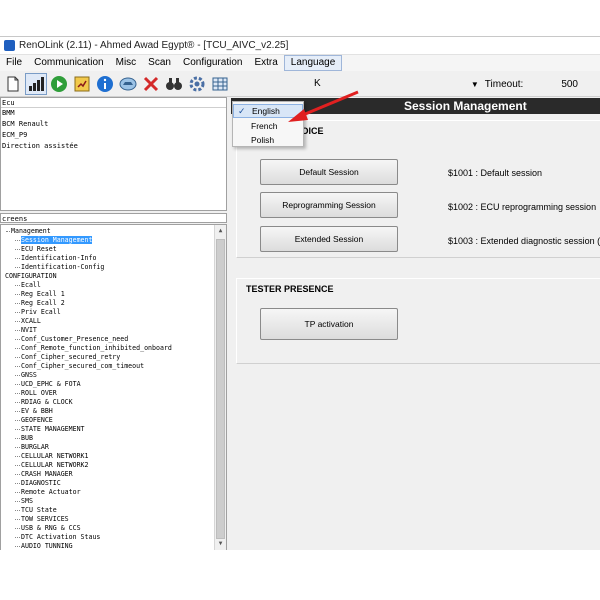  I want to click on ecu-scan-icon, so click(82, 84).